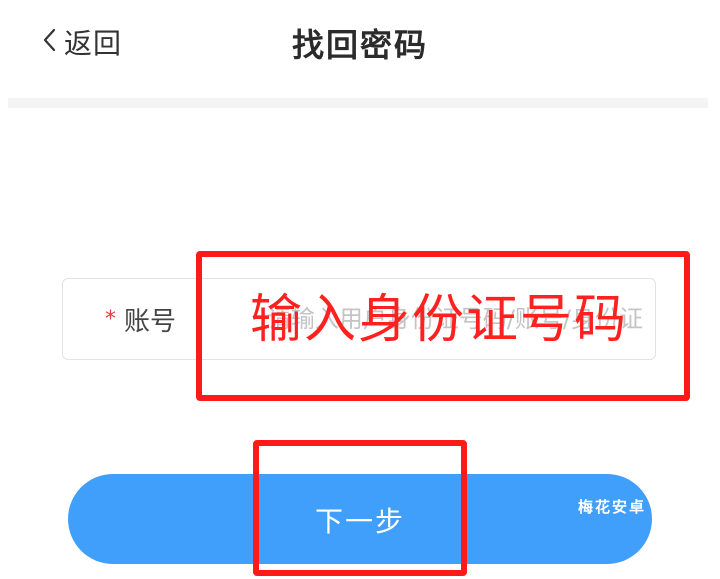 The image size is (720, 579). Describe the element at coordinates (358, 103) in the screenshot. I see `header-divider` at that location.